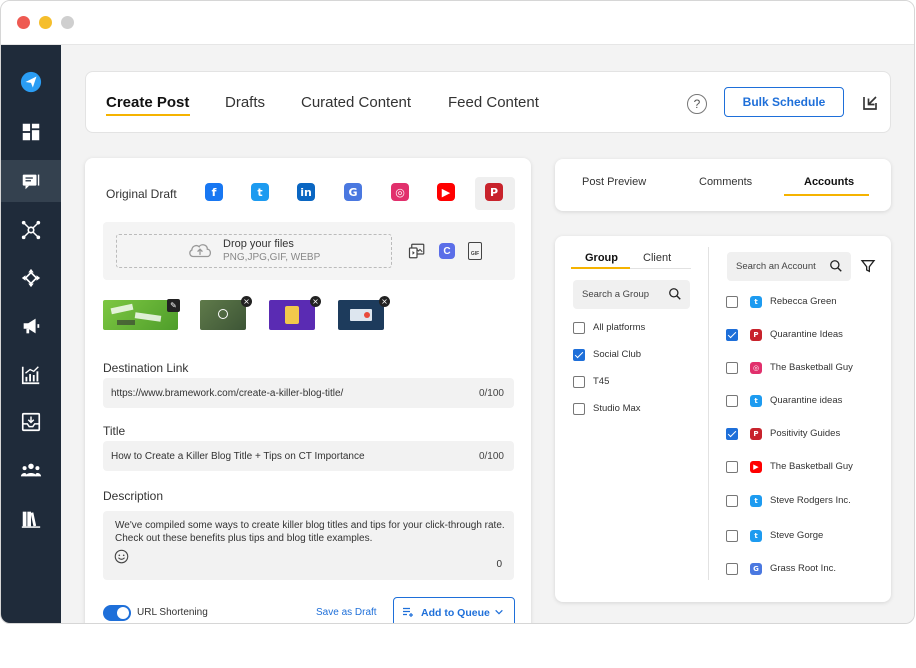  I want to click on title-bar, so click(457, 23).